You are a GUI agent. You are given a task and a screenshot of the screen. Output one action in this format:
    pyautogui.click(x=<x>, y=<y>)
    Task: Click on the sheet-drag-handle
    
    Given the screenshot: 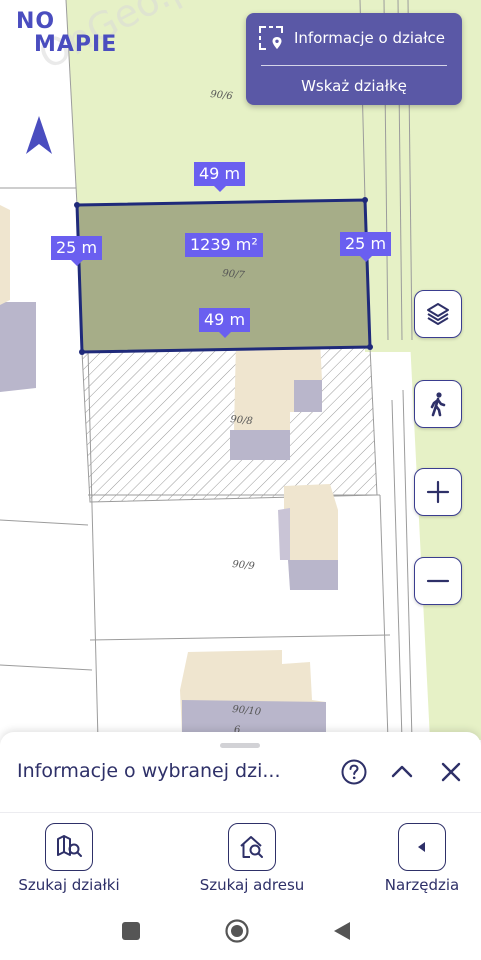 What is the action you would take?
    pyautogui.click(x=240, y=745)
    